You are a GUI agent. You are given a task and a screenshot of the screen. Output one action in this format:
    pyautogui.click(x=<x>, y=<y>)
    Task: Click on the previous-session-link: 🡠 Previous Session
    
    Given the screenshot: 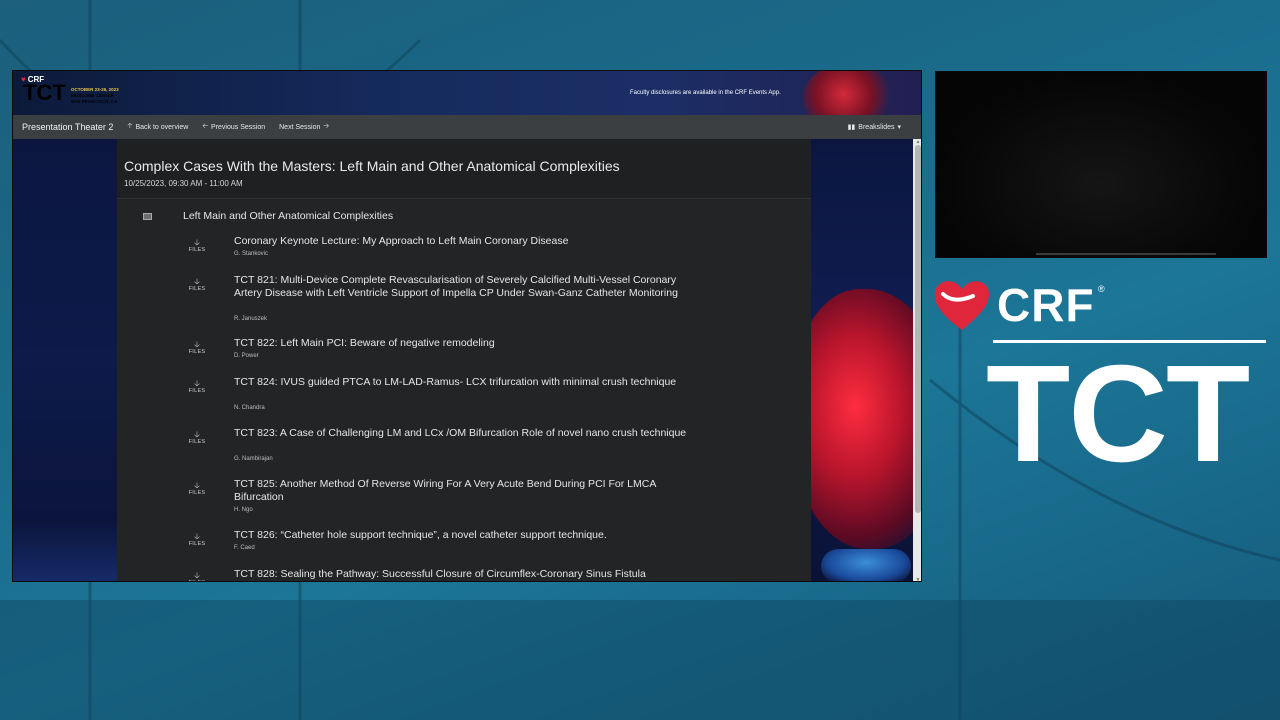 What is the action you would take?
    pyautogui.click(x=233, y=127)
    